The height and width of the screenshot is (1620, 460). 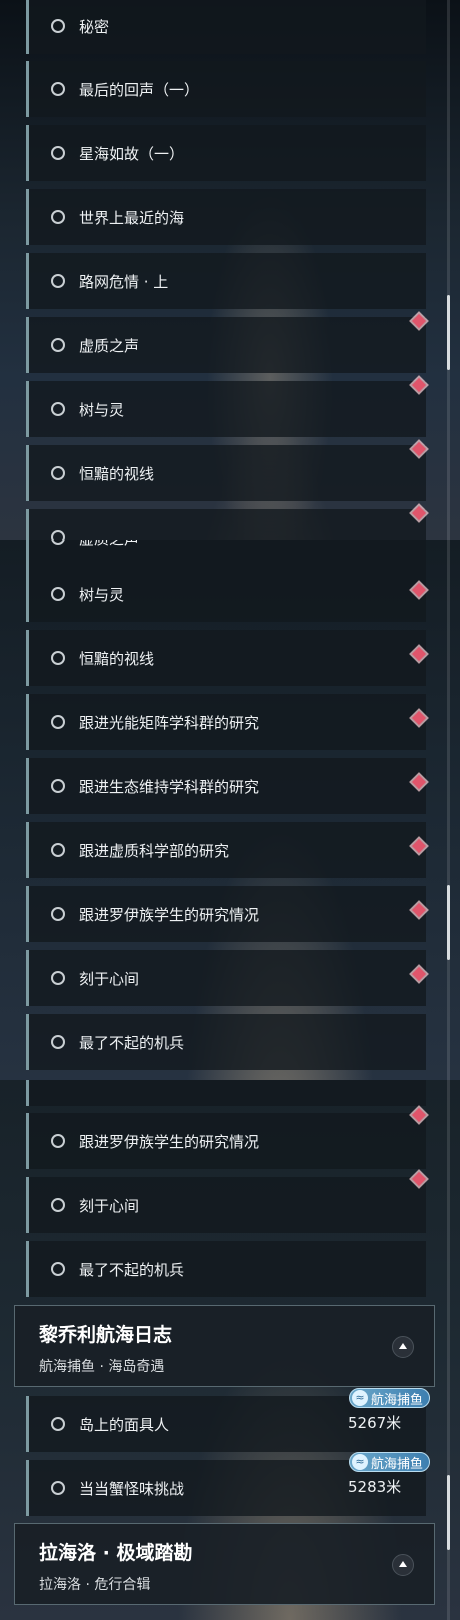 I want to click on quest-item: 跟进生态维持学科群的研究, so click(x=226, y=786).